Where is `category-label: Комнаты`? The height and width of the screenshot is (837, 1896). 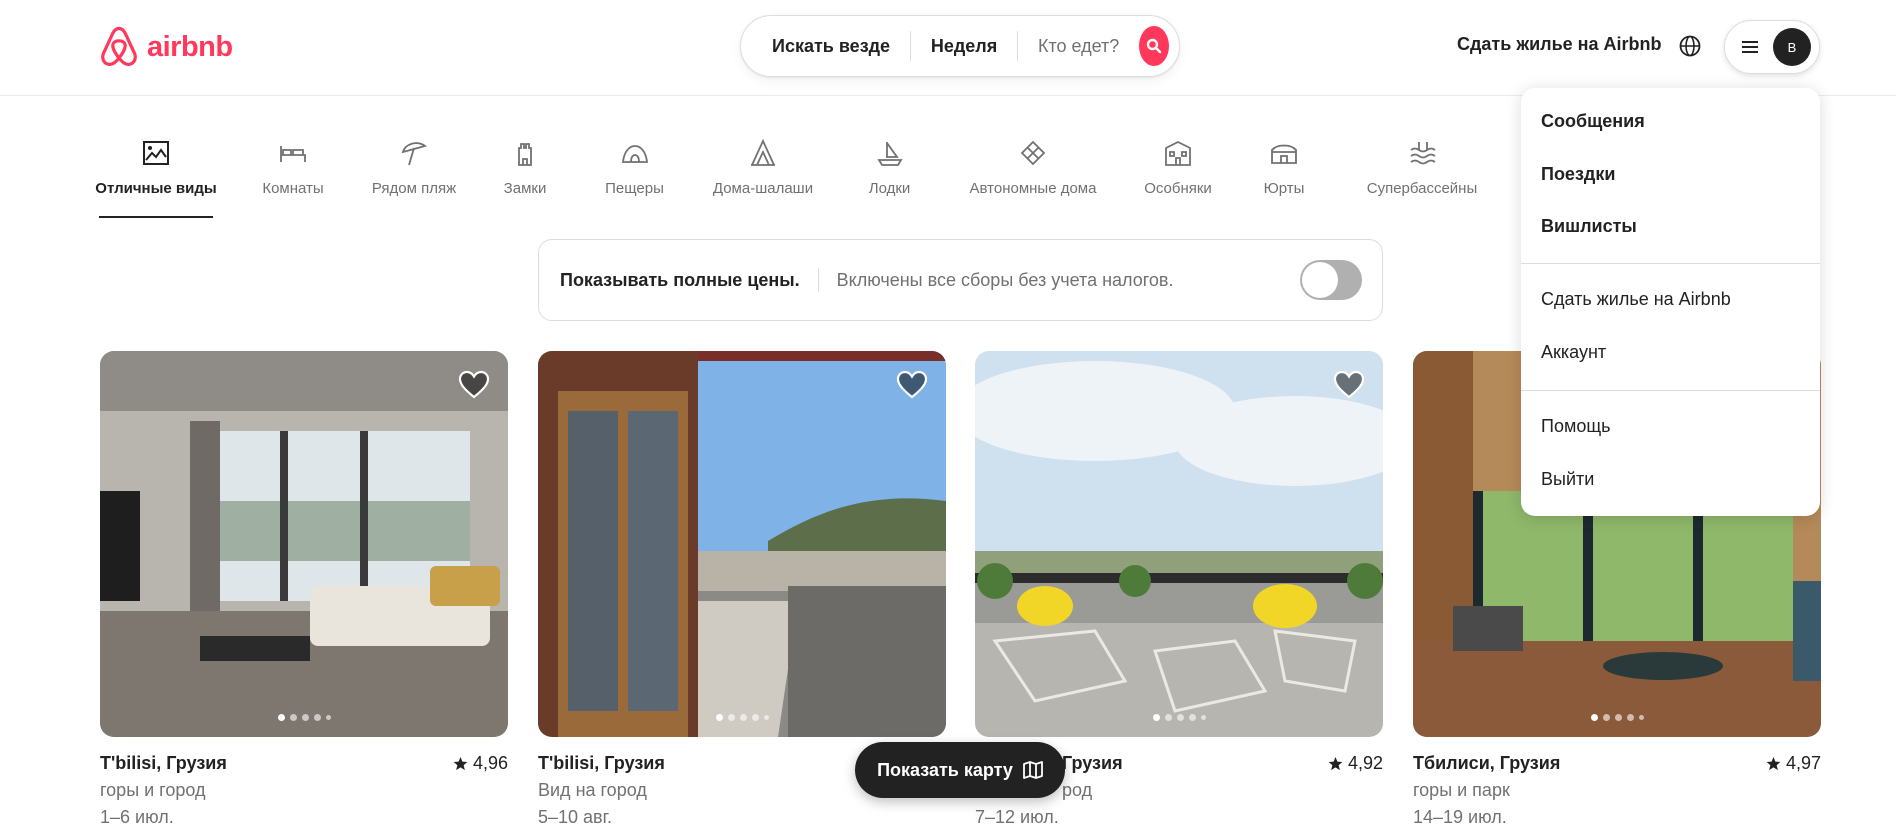
category-label: Комнаты is located at coordinates (293, 188).